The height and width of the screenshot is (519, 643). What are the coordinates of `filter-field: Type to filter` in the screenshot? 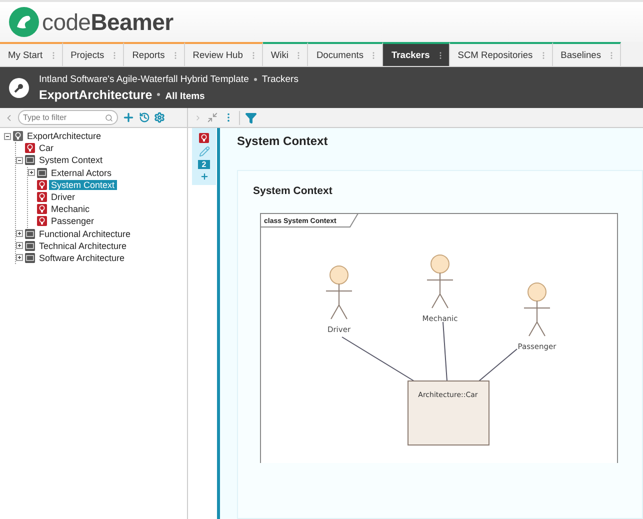 It's located at (63, 117).